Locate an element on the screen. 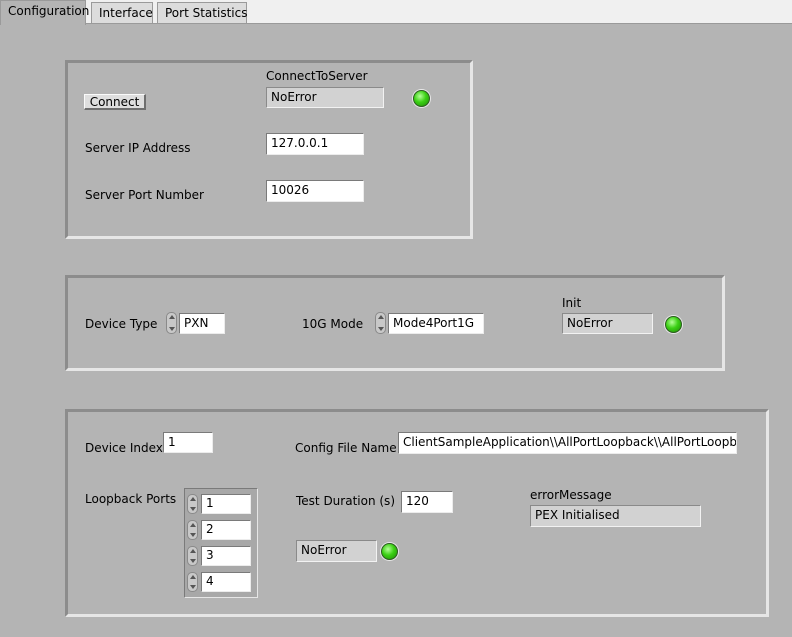  device-index-field: 1 is located at coordinates (188, 442).